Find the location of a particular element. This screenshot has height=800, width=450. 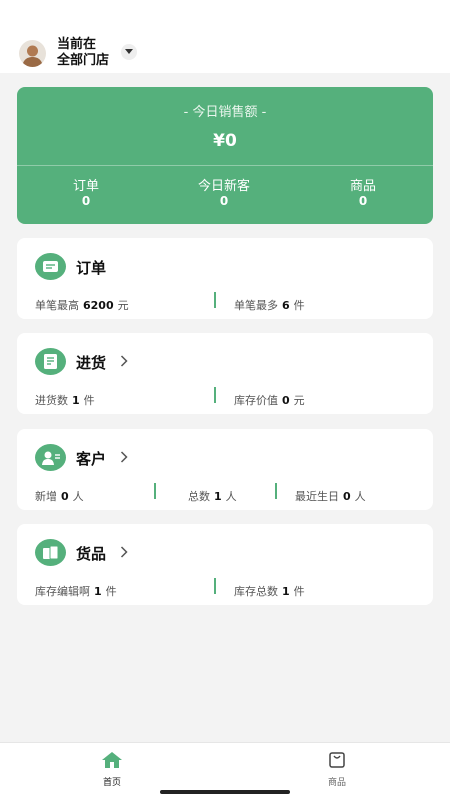

sales-amount: ¥0 is located at coordinates (225, 141).